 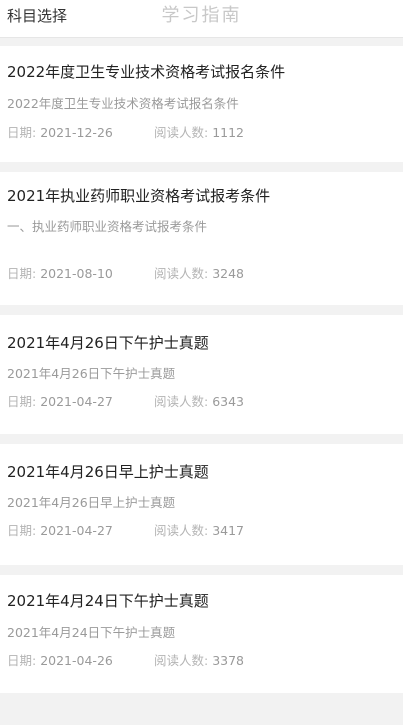 I want to click on article-summary: 2021年4月26日下午护士真题, so click(x=91, y=373).